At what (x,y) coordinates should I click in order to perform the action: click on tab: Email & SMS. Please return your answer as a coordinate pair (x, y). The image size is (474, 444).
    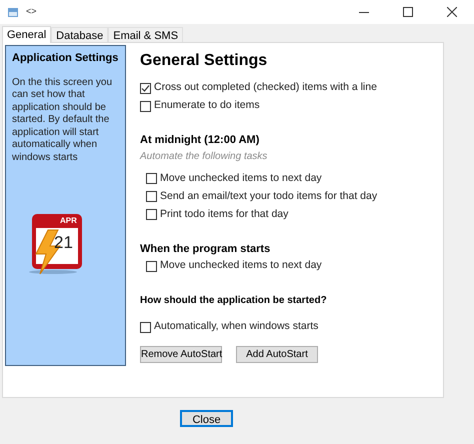
    Looking at the image, I should click on (146, 34).